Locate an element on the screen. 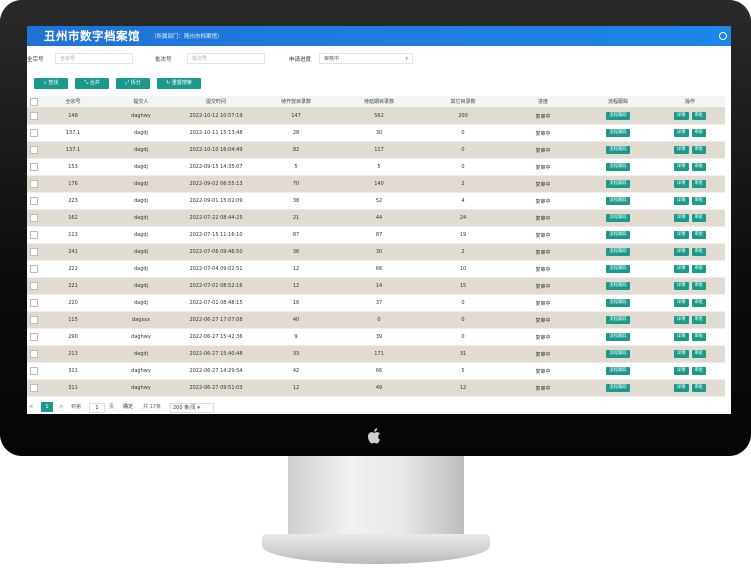 The height and width of the screenshot is (572, 751). next-page-button: > is located at coordinates (61, 407).